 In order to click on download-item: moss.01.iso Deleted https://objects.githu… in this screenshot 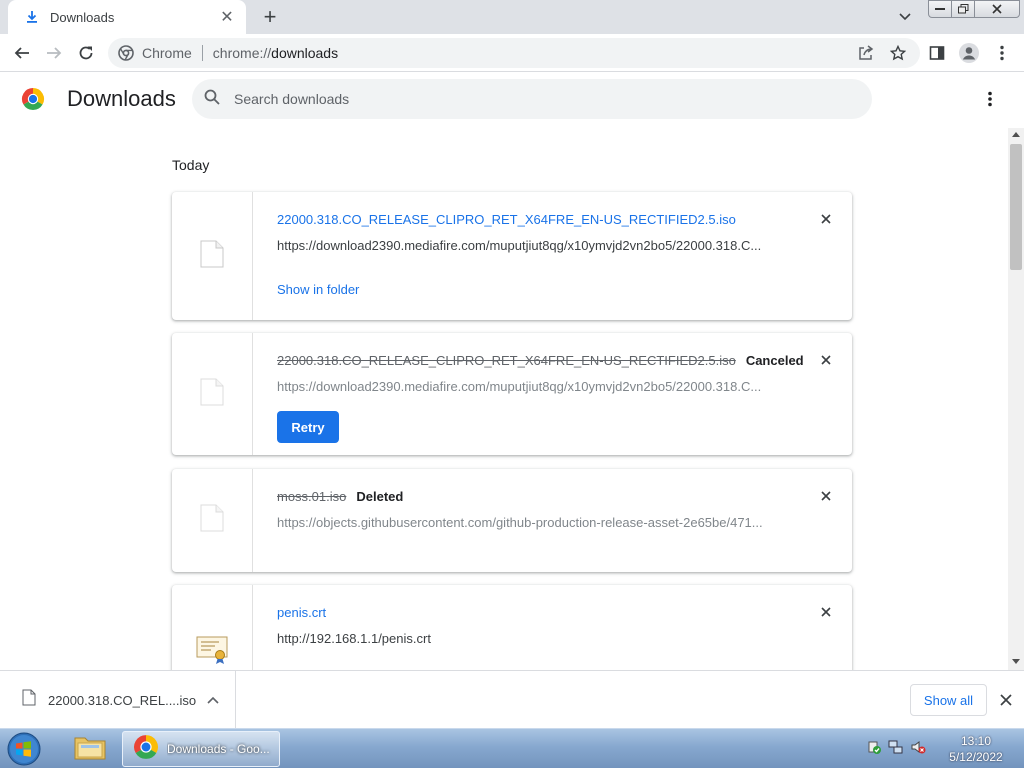, I will do `click(512, 520)`.